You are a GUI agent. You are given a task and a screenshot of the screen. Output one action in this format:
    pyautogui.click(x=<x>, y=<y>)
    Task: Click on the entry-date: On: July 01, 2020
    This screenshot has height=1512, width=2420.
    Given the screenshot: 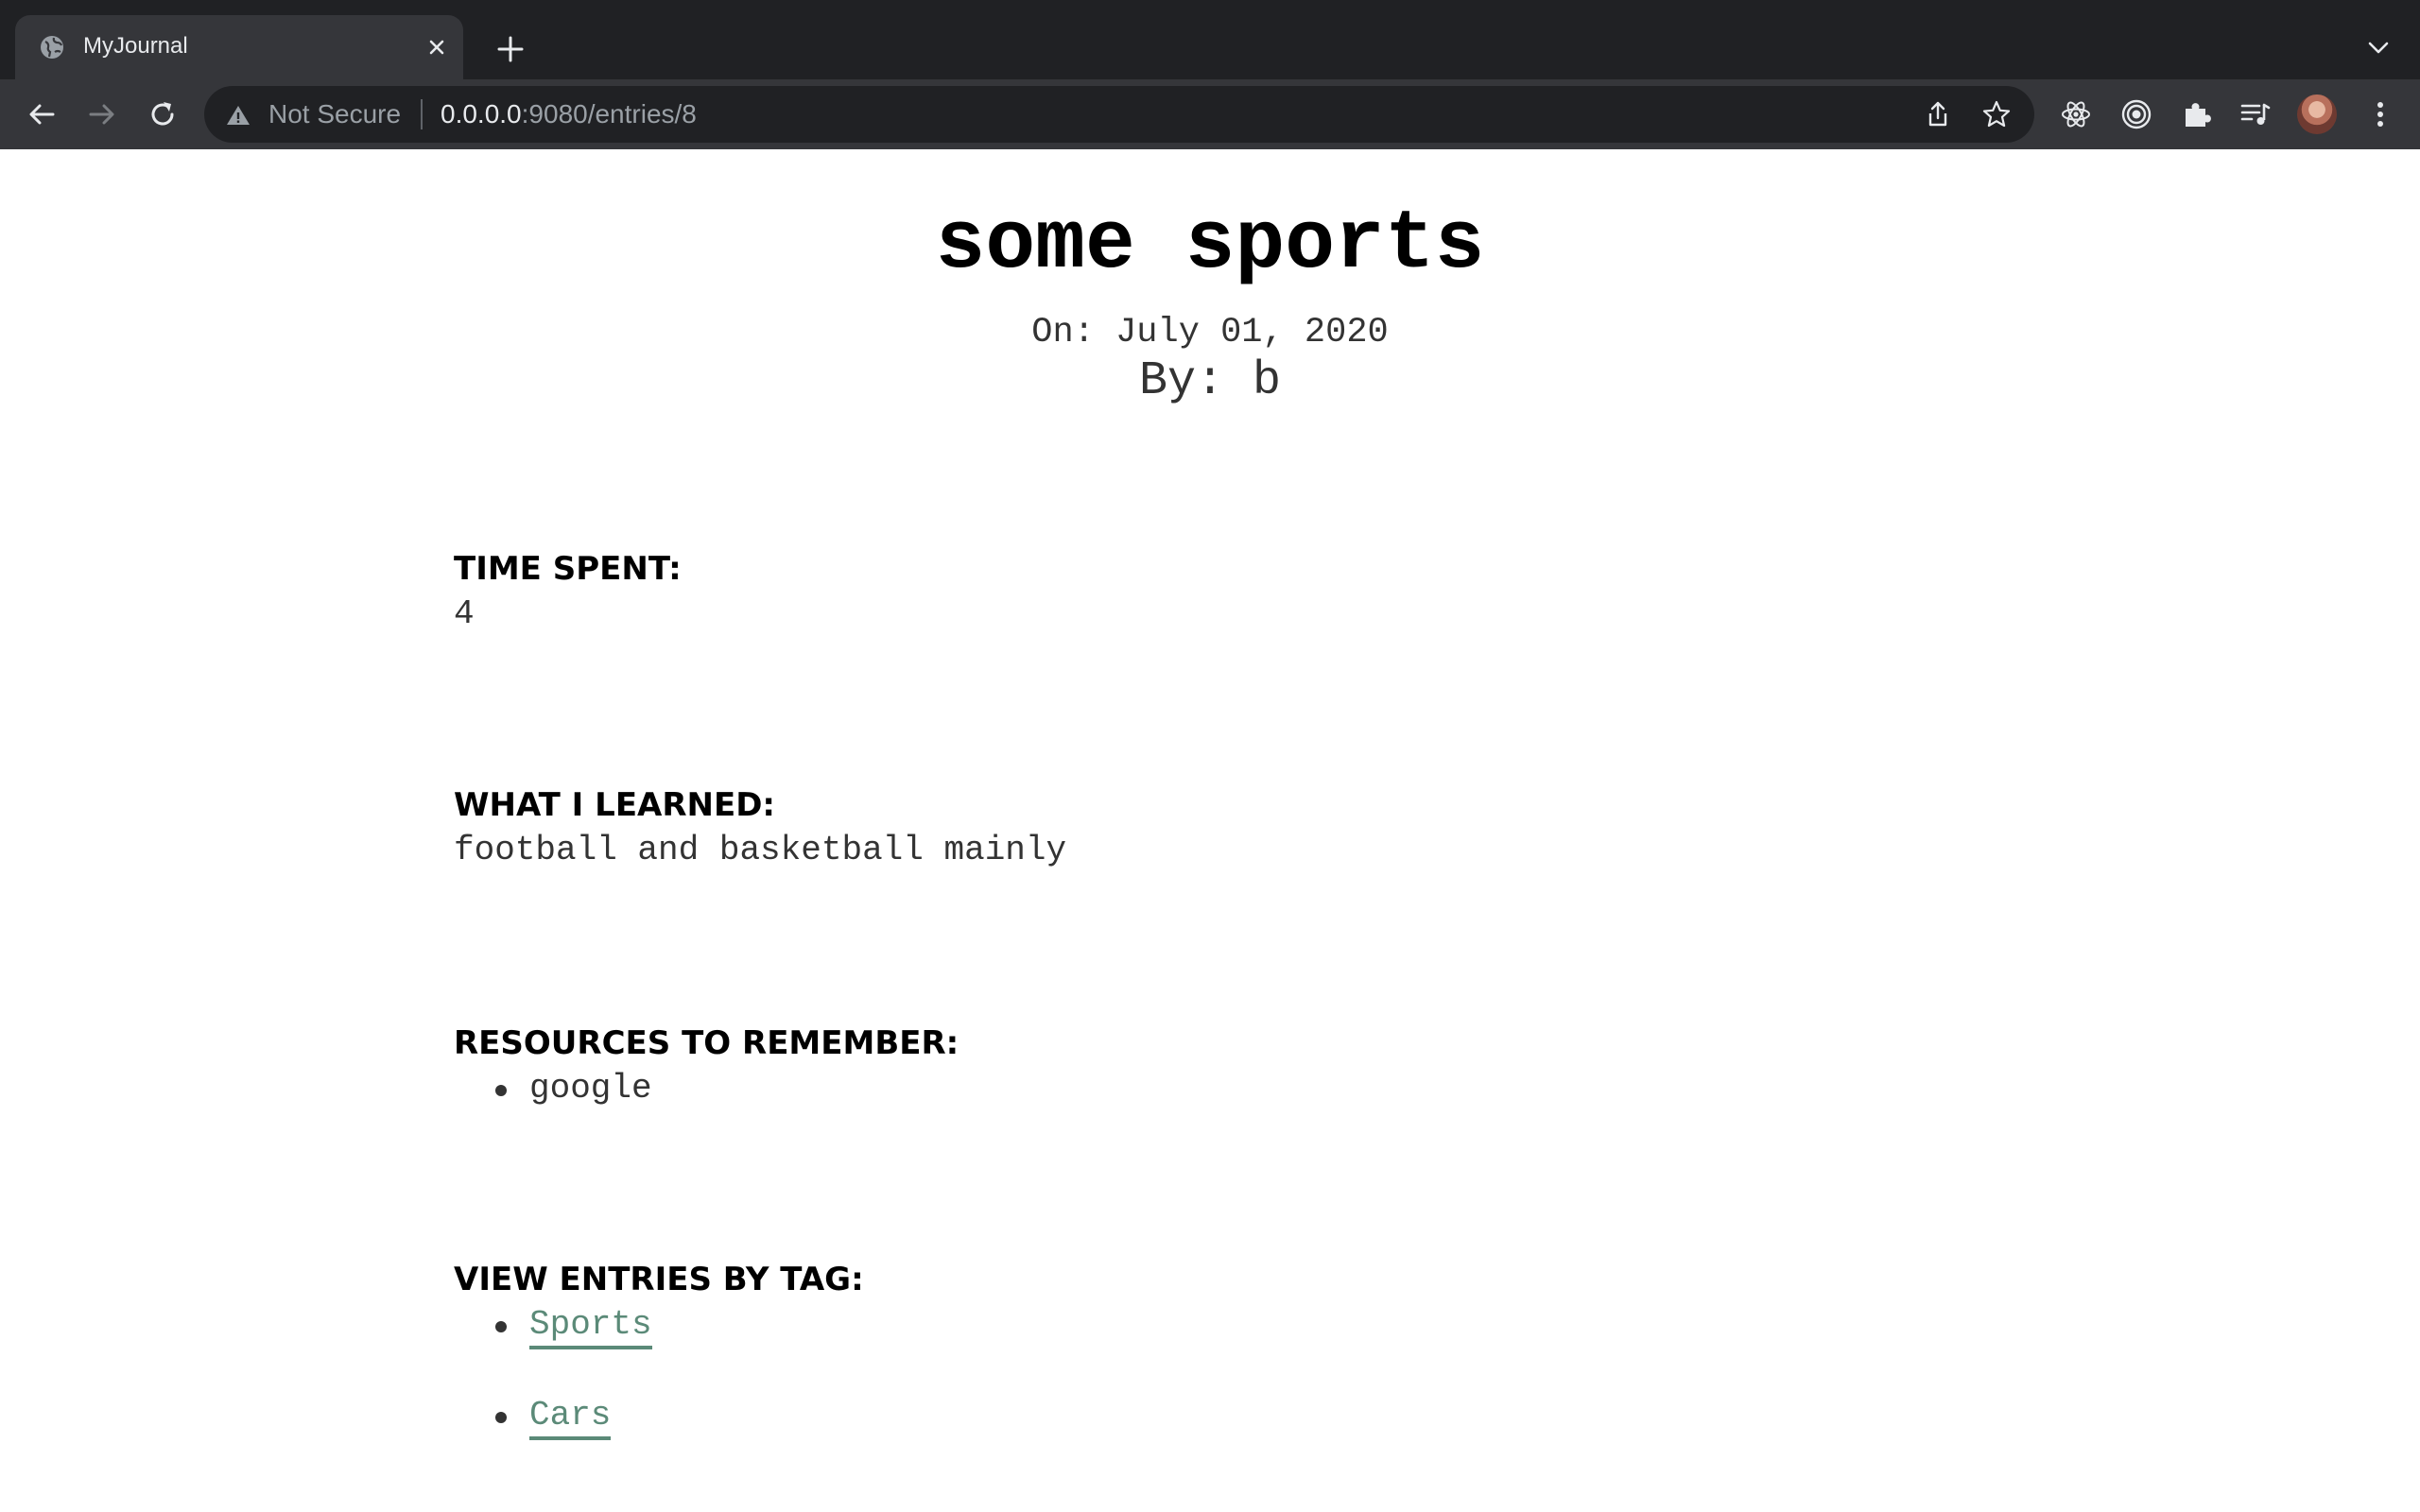 What is the action you would take?
    pyautogui.click(x=1210, y=332)
    